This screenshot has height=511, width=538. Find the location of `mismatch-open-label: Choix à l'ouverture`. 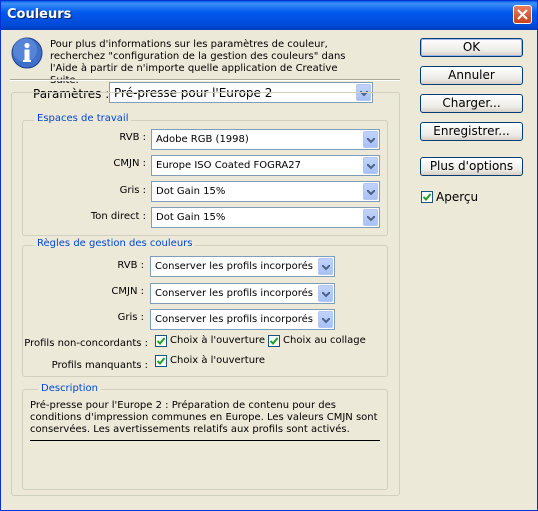

mismatch-open-label: Choix à l'ouverture is located at coordinates (217, 340).